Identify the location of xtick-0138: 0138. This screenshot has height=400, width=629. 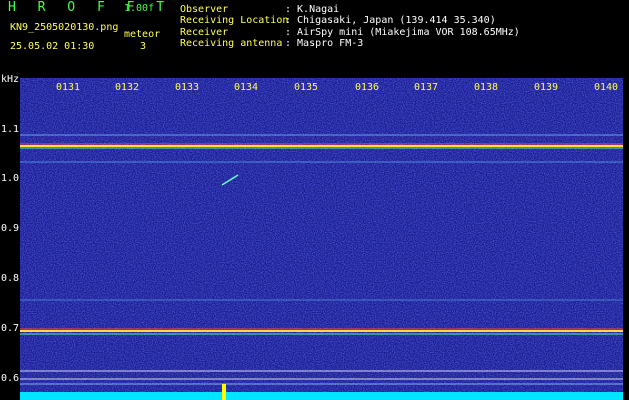
(486, 87).